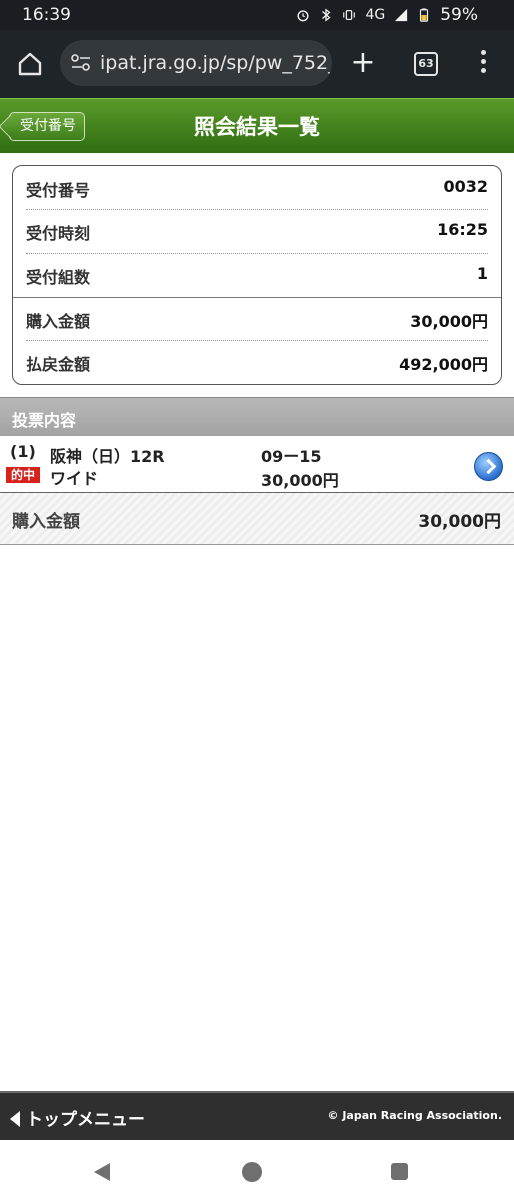 The height and width of the screenshot is (1200, 514). Describe the element at coordinates (257, 464) in the screenshot. I see `vote-item: (1) 阪神（日）12R 09ー15 的中 ワイド 30,000円` at that location.